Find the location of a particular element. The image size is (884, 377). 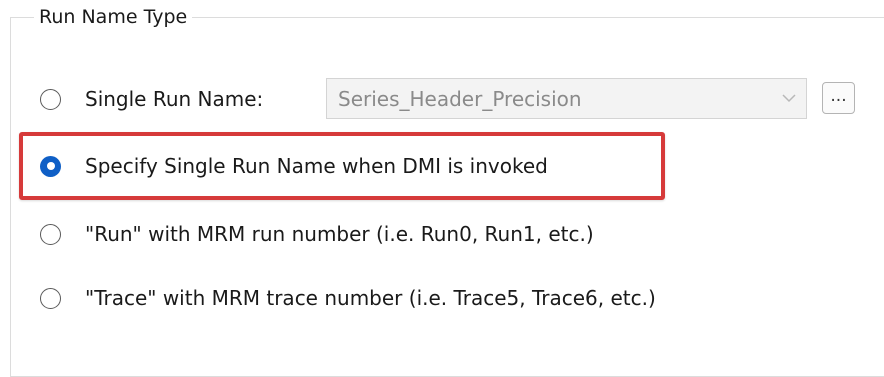

trace-number-radio is located at coordinates (50, 298).